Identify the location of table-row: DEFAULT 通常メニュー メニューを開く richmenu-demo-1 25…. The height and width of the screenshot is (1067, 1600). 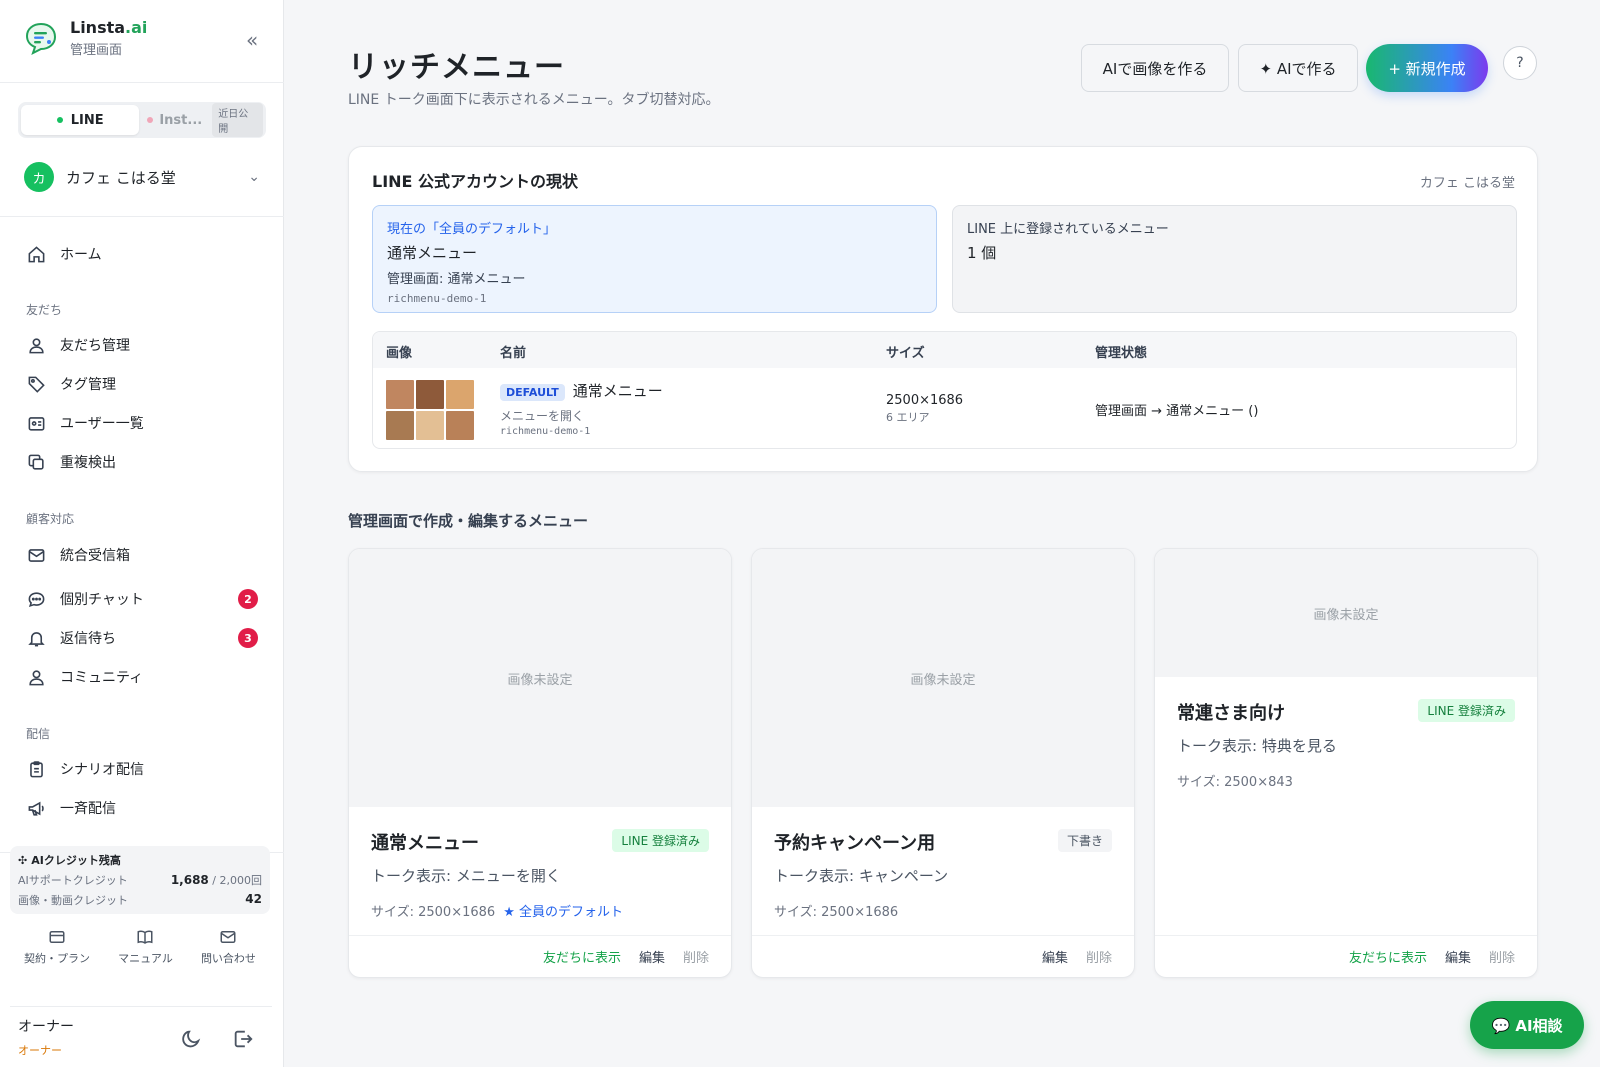
(944, 408).